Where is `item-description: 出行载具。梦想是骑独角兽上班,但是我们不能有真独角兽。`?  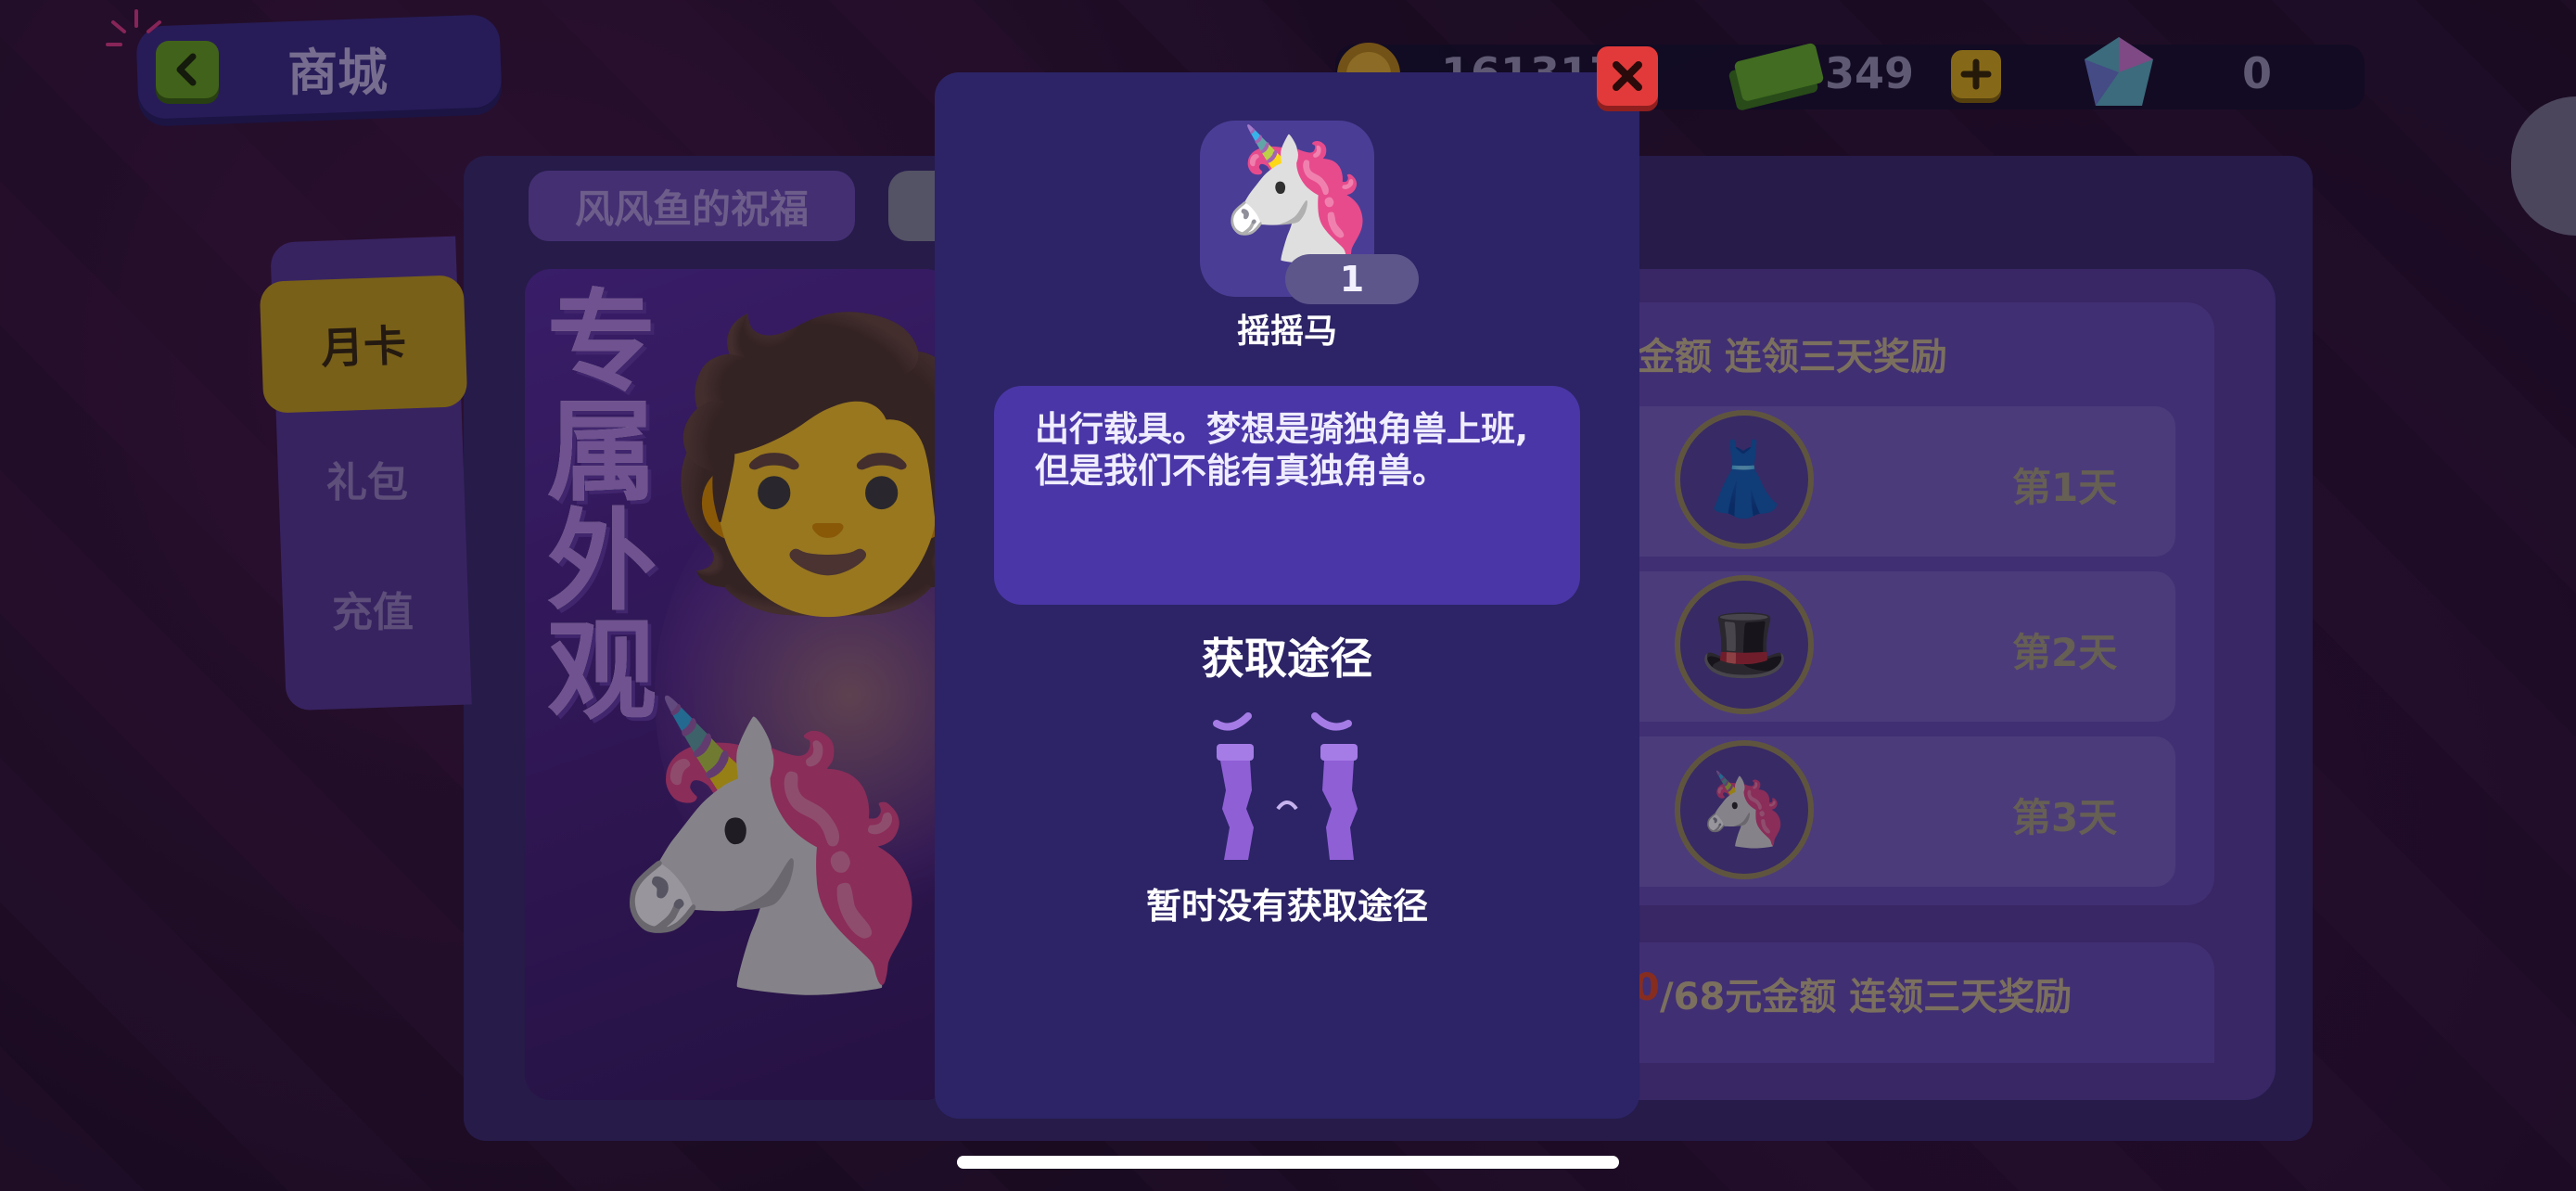 item-description: 出行载具。梦想是骑独角兽上班,但是我们不能有真独角兽。 is located at coordinates (1282, 450).